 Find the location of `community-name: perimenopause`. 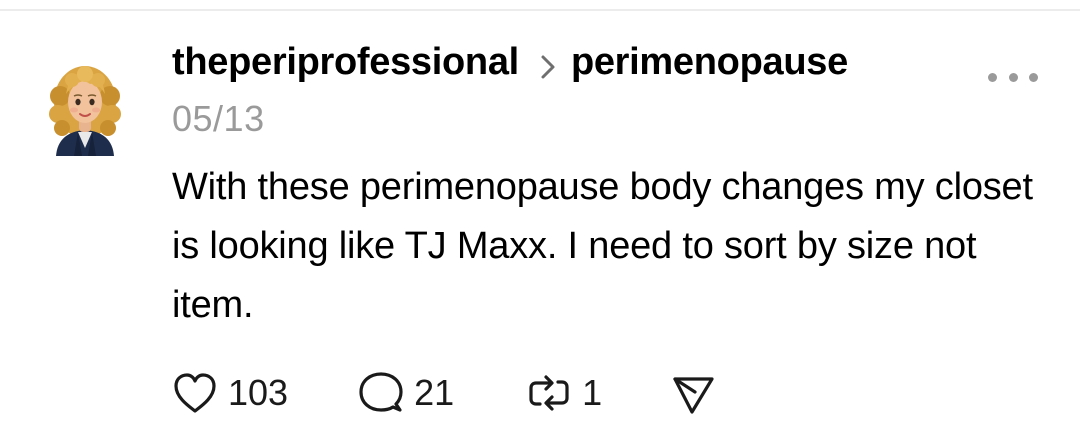

community-name: perimenopause is located at coordinates (709, 62).